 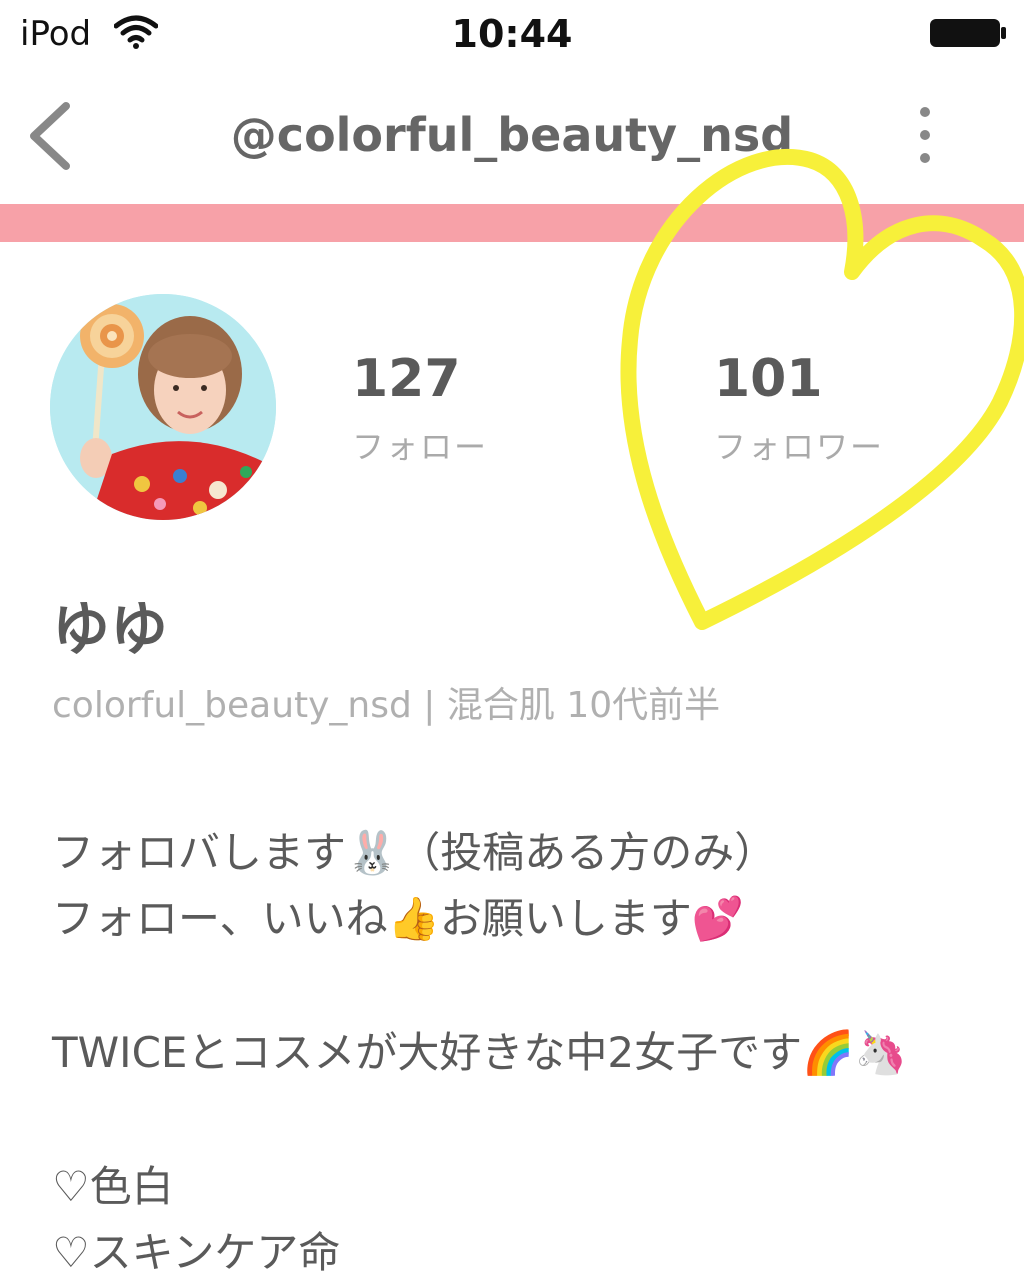 What do you see at coordinates (386, 705) in the screenshot?
I see `profile-meta: colorful_beauty_nsd | 混合肌 10代前半` at bounding box center [386, 705].